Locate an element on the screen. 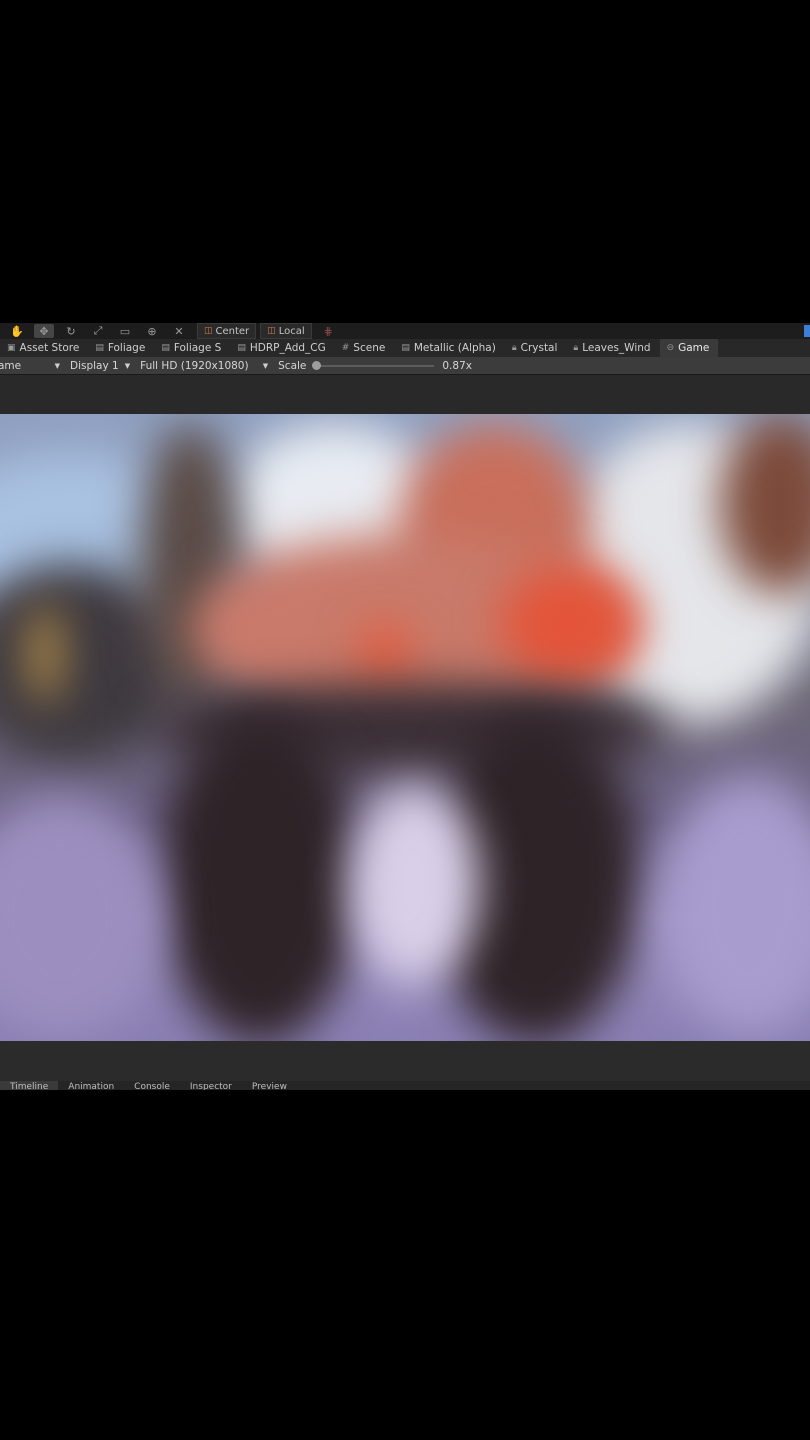  tab-crystal: 🔒︎ Crystal is located at coordinates (536, 348).